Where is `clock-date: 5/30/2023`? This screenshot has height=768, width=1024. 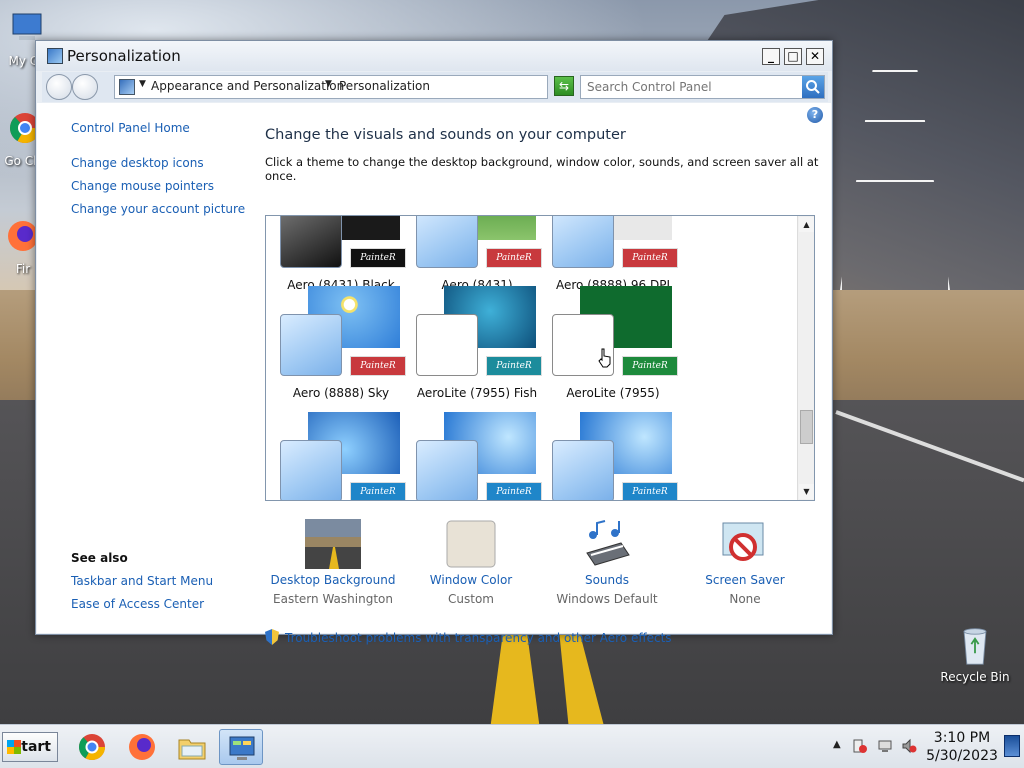
clock-date: 5/30/2023 is located at coordinates (962, 756).